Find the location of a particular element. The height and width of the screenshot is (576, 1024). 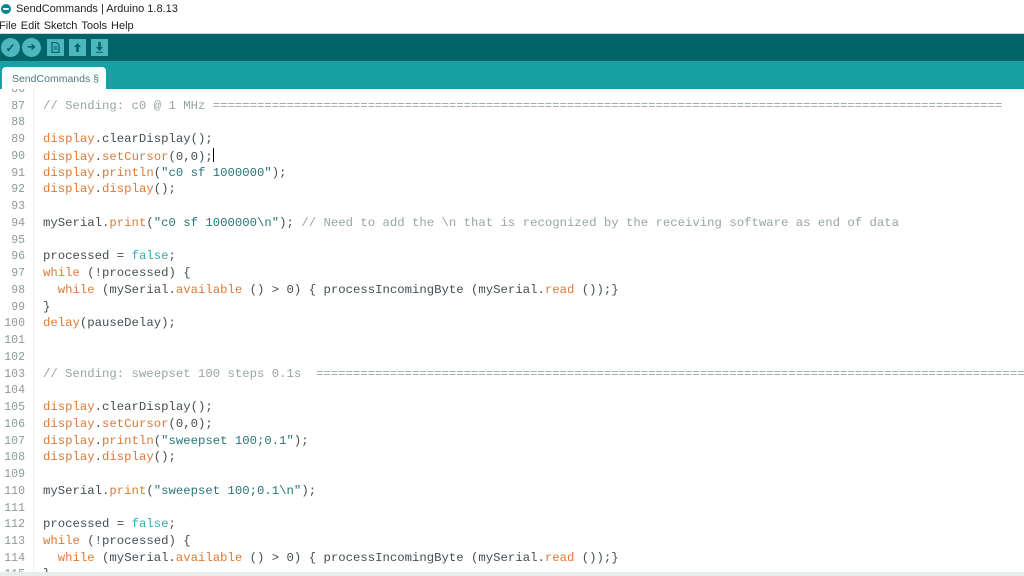

code-line: 91 display.println("c0 sf 1000000"); is located at coordinates (512, 173).